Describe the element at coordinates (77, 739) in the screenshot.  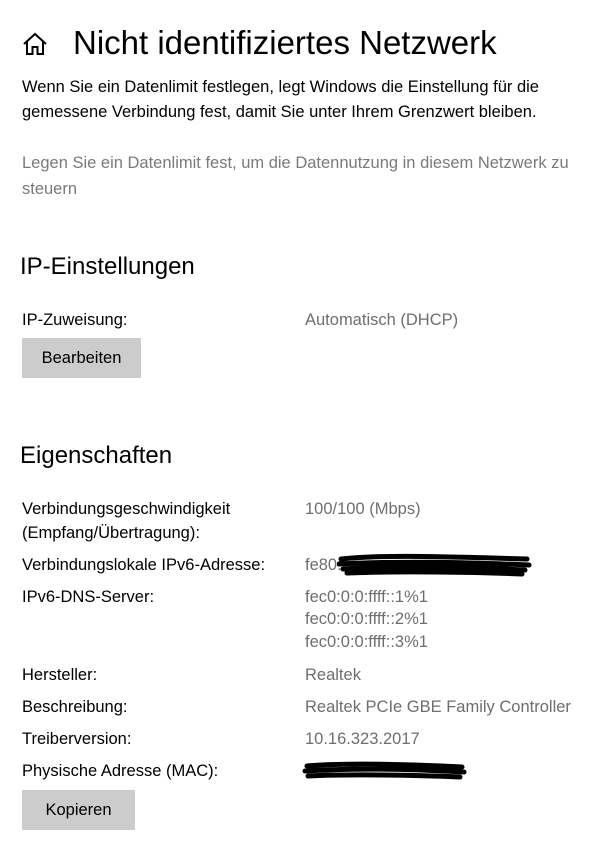
I see `driver-version-label: Treiberversion:` at that location.